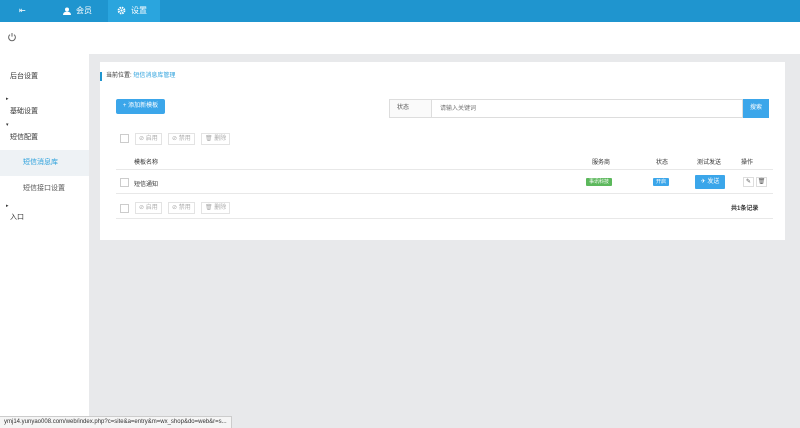 This screenshot has height=428, width=800. Describe the element at coordinates (410, 108) in the screenshot. I see `status-filter: 状态` at that location.